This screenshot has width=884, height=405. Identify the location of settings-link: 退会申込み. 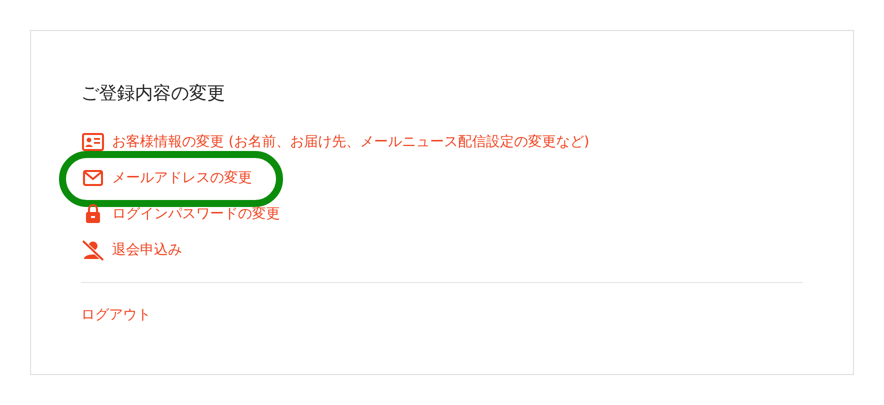
(147, 250).